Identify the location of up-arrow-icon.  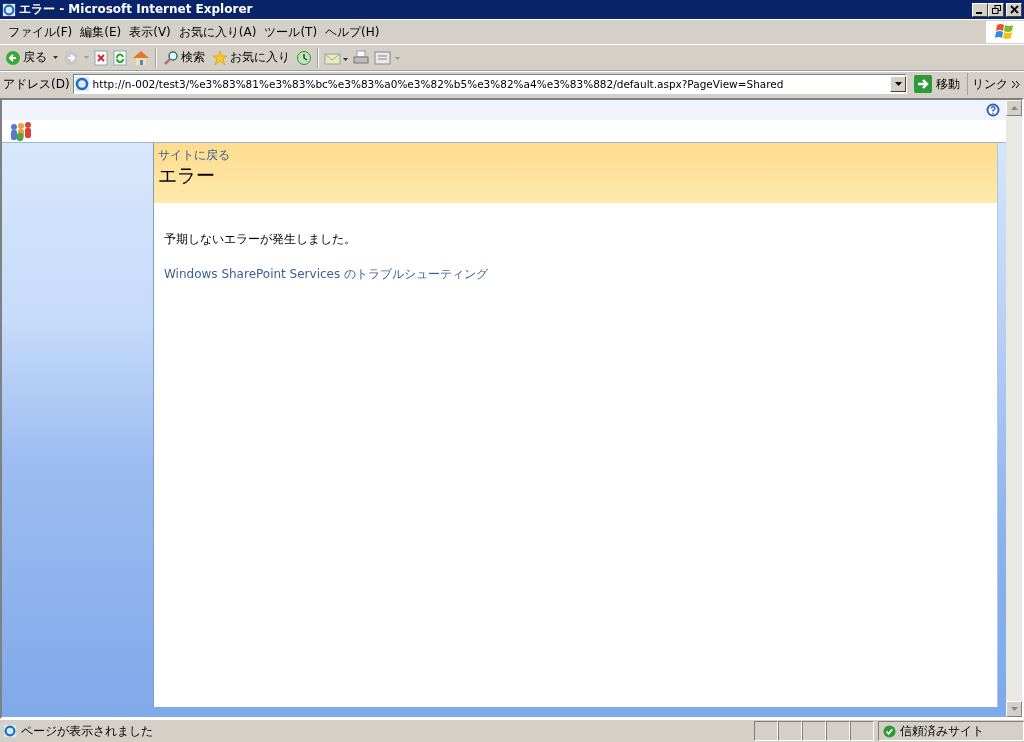
(1014, 108).